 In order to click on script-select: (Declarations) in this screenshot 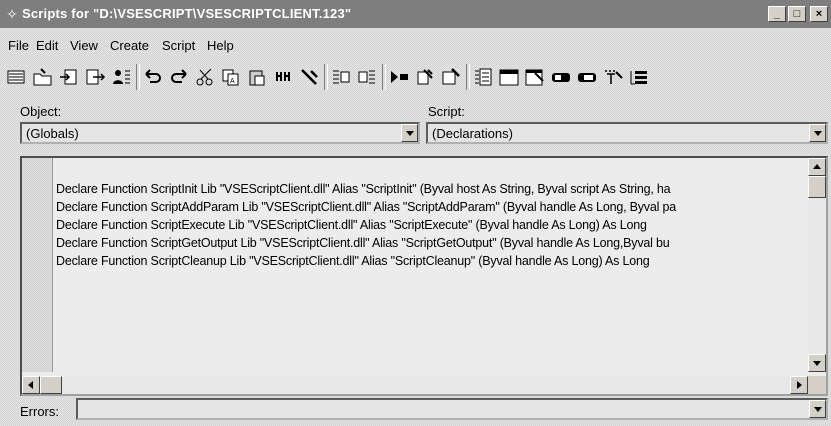, I will do `click(627, 133)`.